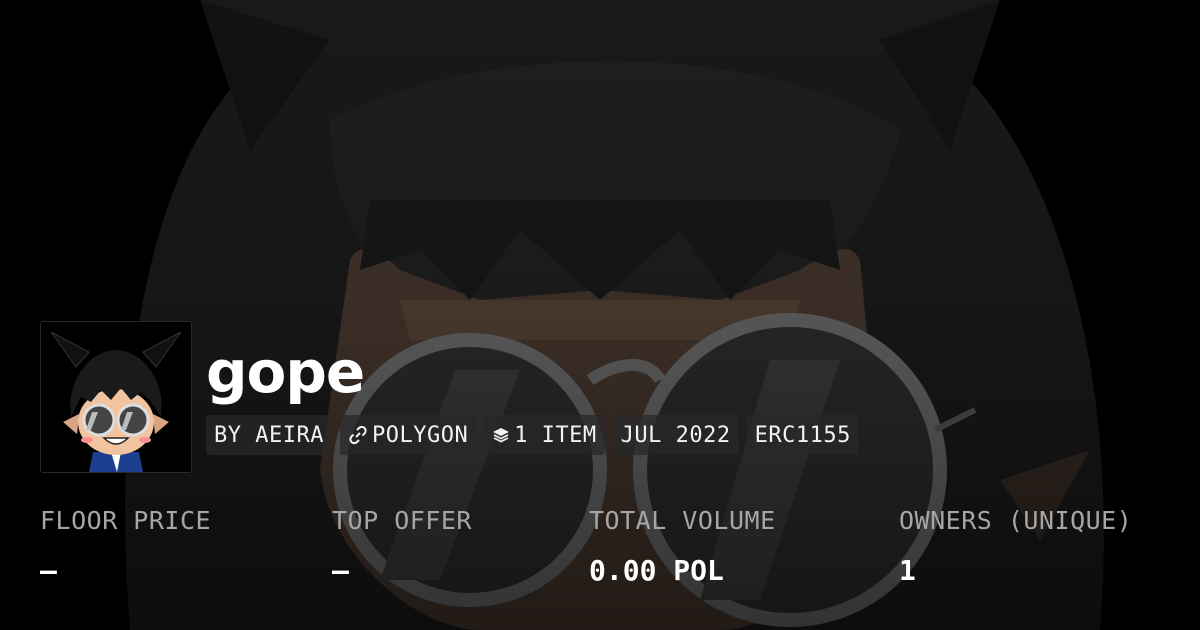 This screenshot has height=630, width=1200. Describe the element at coordinates (420, 435) in the screenshot. I see `chain-label: POLYGON` at that location.